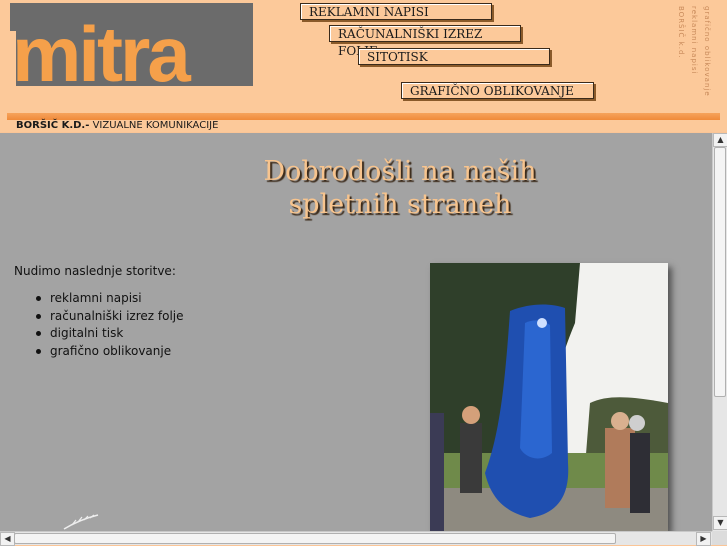  I want to click on nav-graficno-oblikovanje: GRAFIČNO OBLIKOVANJE, so click(497, 90).